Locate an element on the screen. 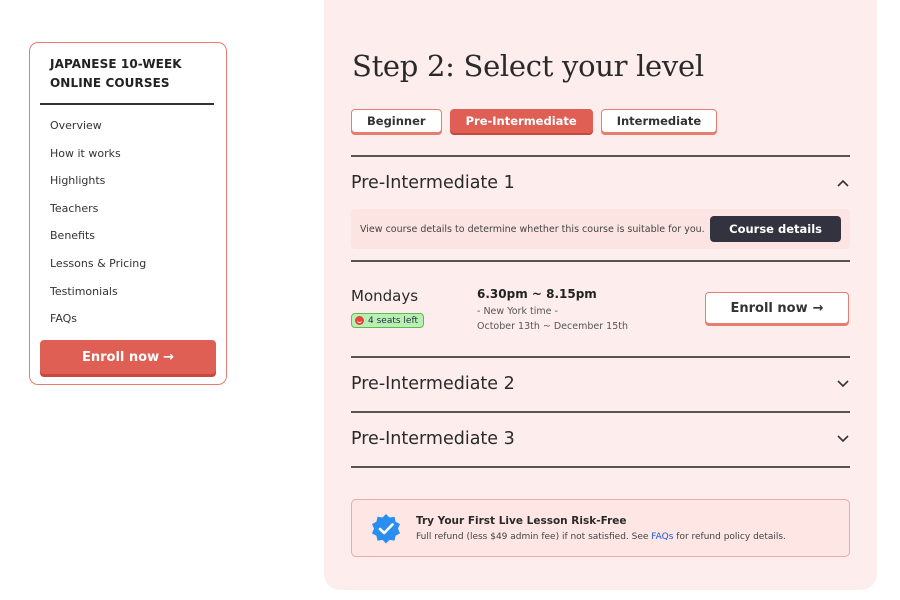 The height and width of the screenshot is (600, 900). sidebar-enroll-button: Enroll now → is located at coordinates (128, 357).